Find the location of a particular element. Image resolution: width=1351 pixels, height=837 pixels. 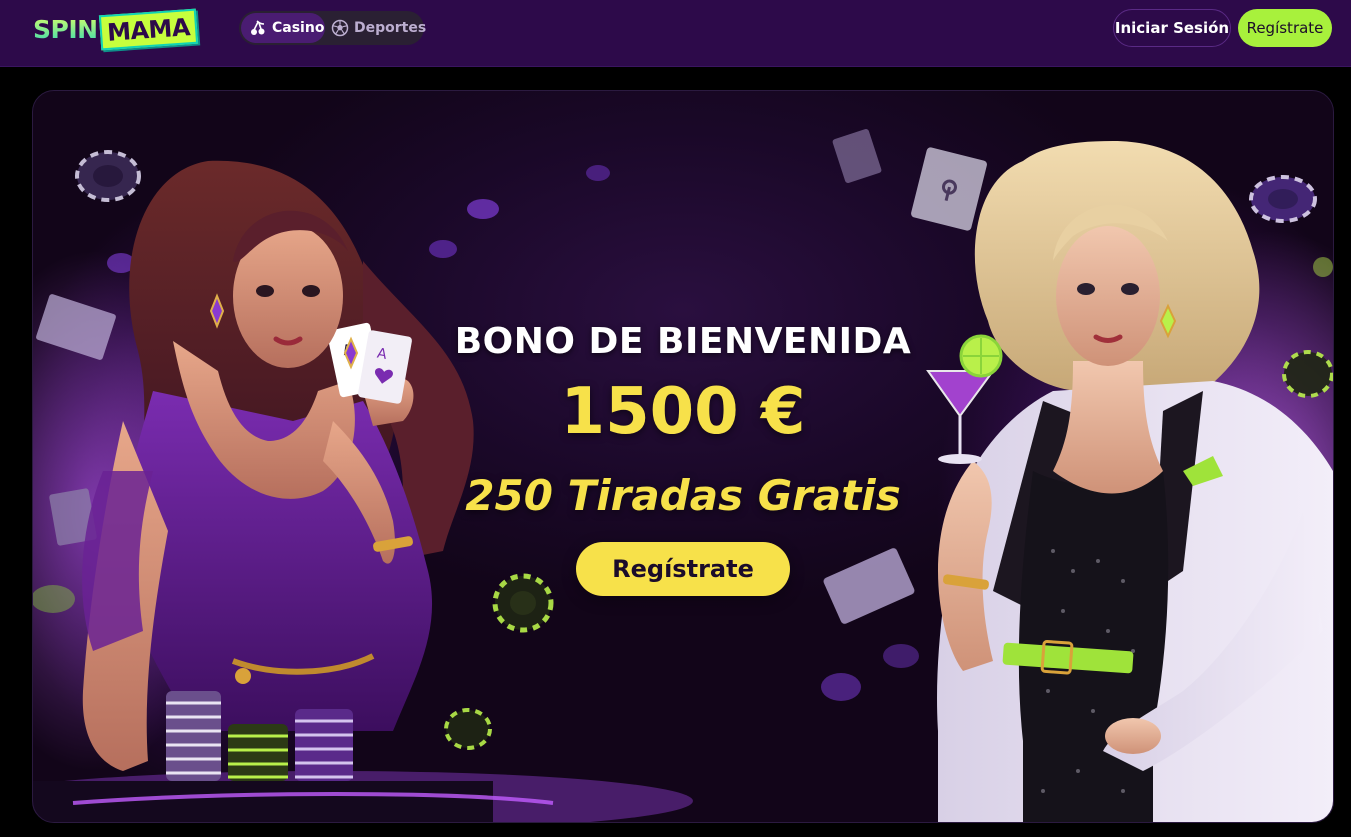

logo-text-mama: MAMA is located at coordinates (148, 29).